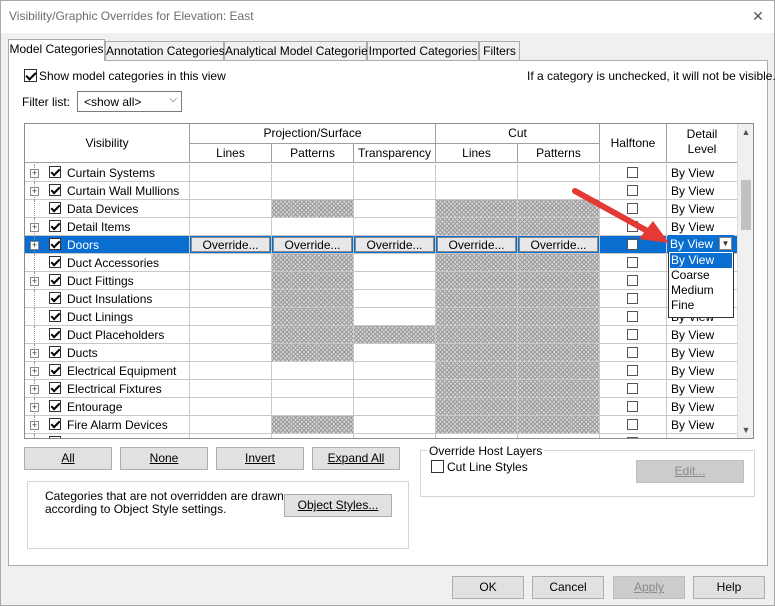  Describe the element at coordinates (381, 335) in the screenshot. I see `category-row: Duct Placeholders By View` at that location.